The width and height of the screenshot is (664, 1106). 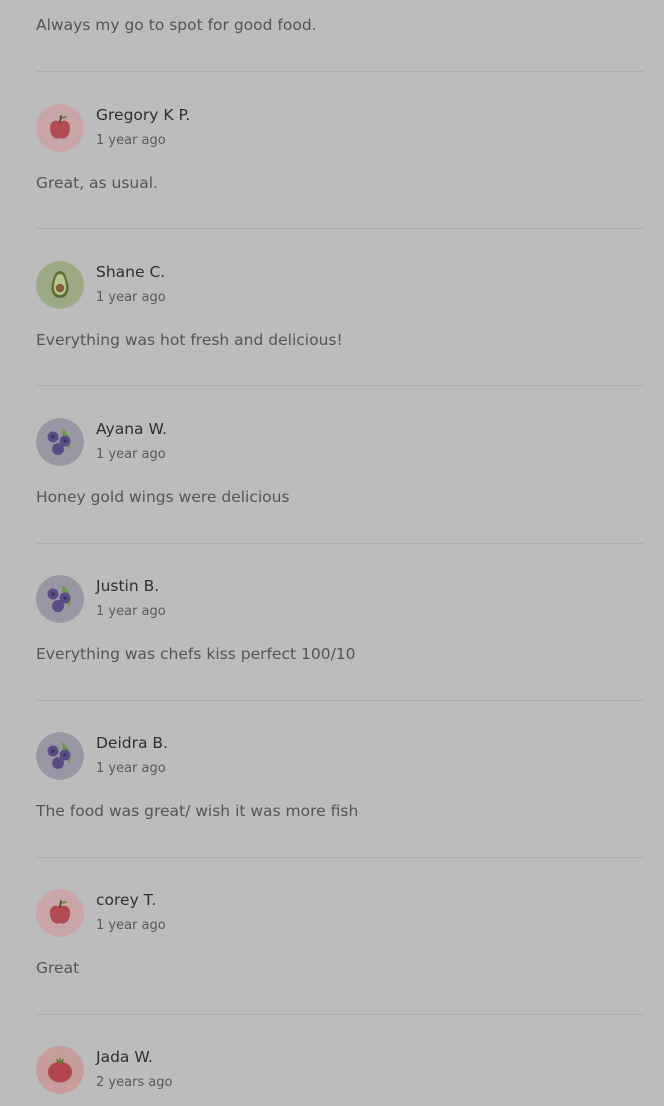 What do you see at coordinates (131, 429) in the screenshot?
I see `reviewer-name: Ayana W.` at bounding box center [131, 429].